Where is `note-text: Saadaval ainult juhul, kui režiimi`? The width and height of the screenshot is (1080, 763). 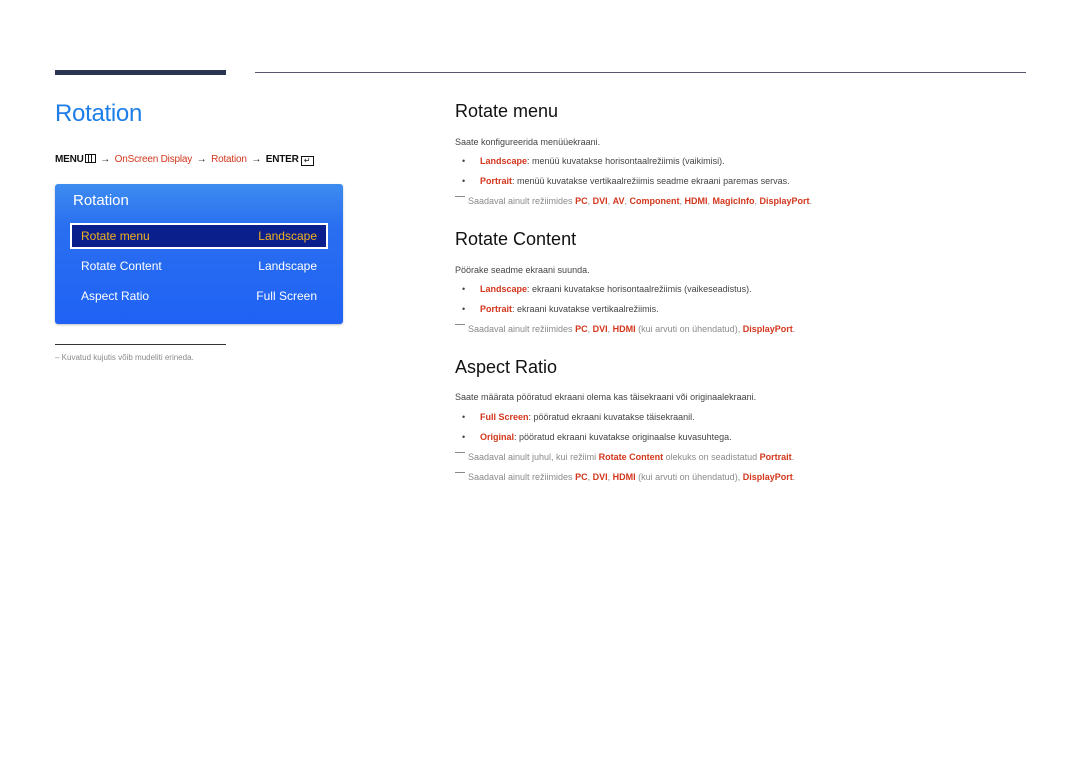 note-text: Saadaval ainult juhul, kui režiimi is located at coordinates (533, 457).